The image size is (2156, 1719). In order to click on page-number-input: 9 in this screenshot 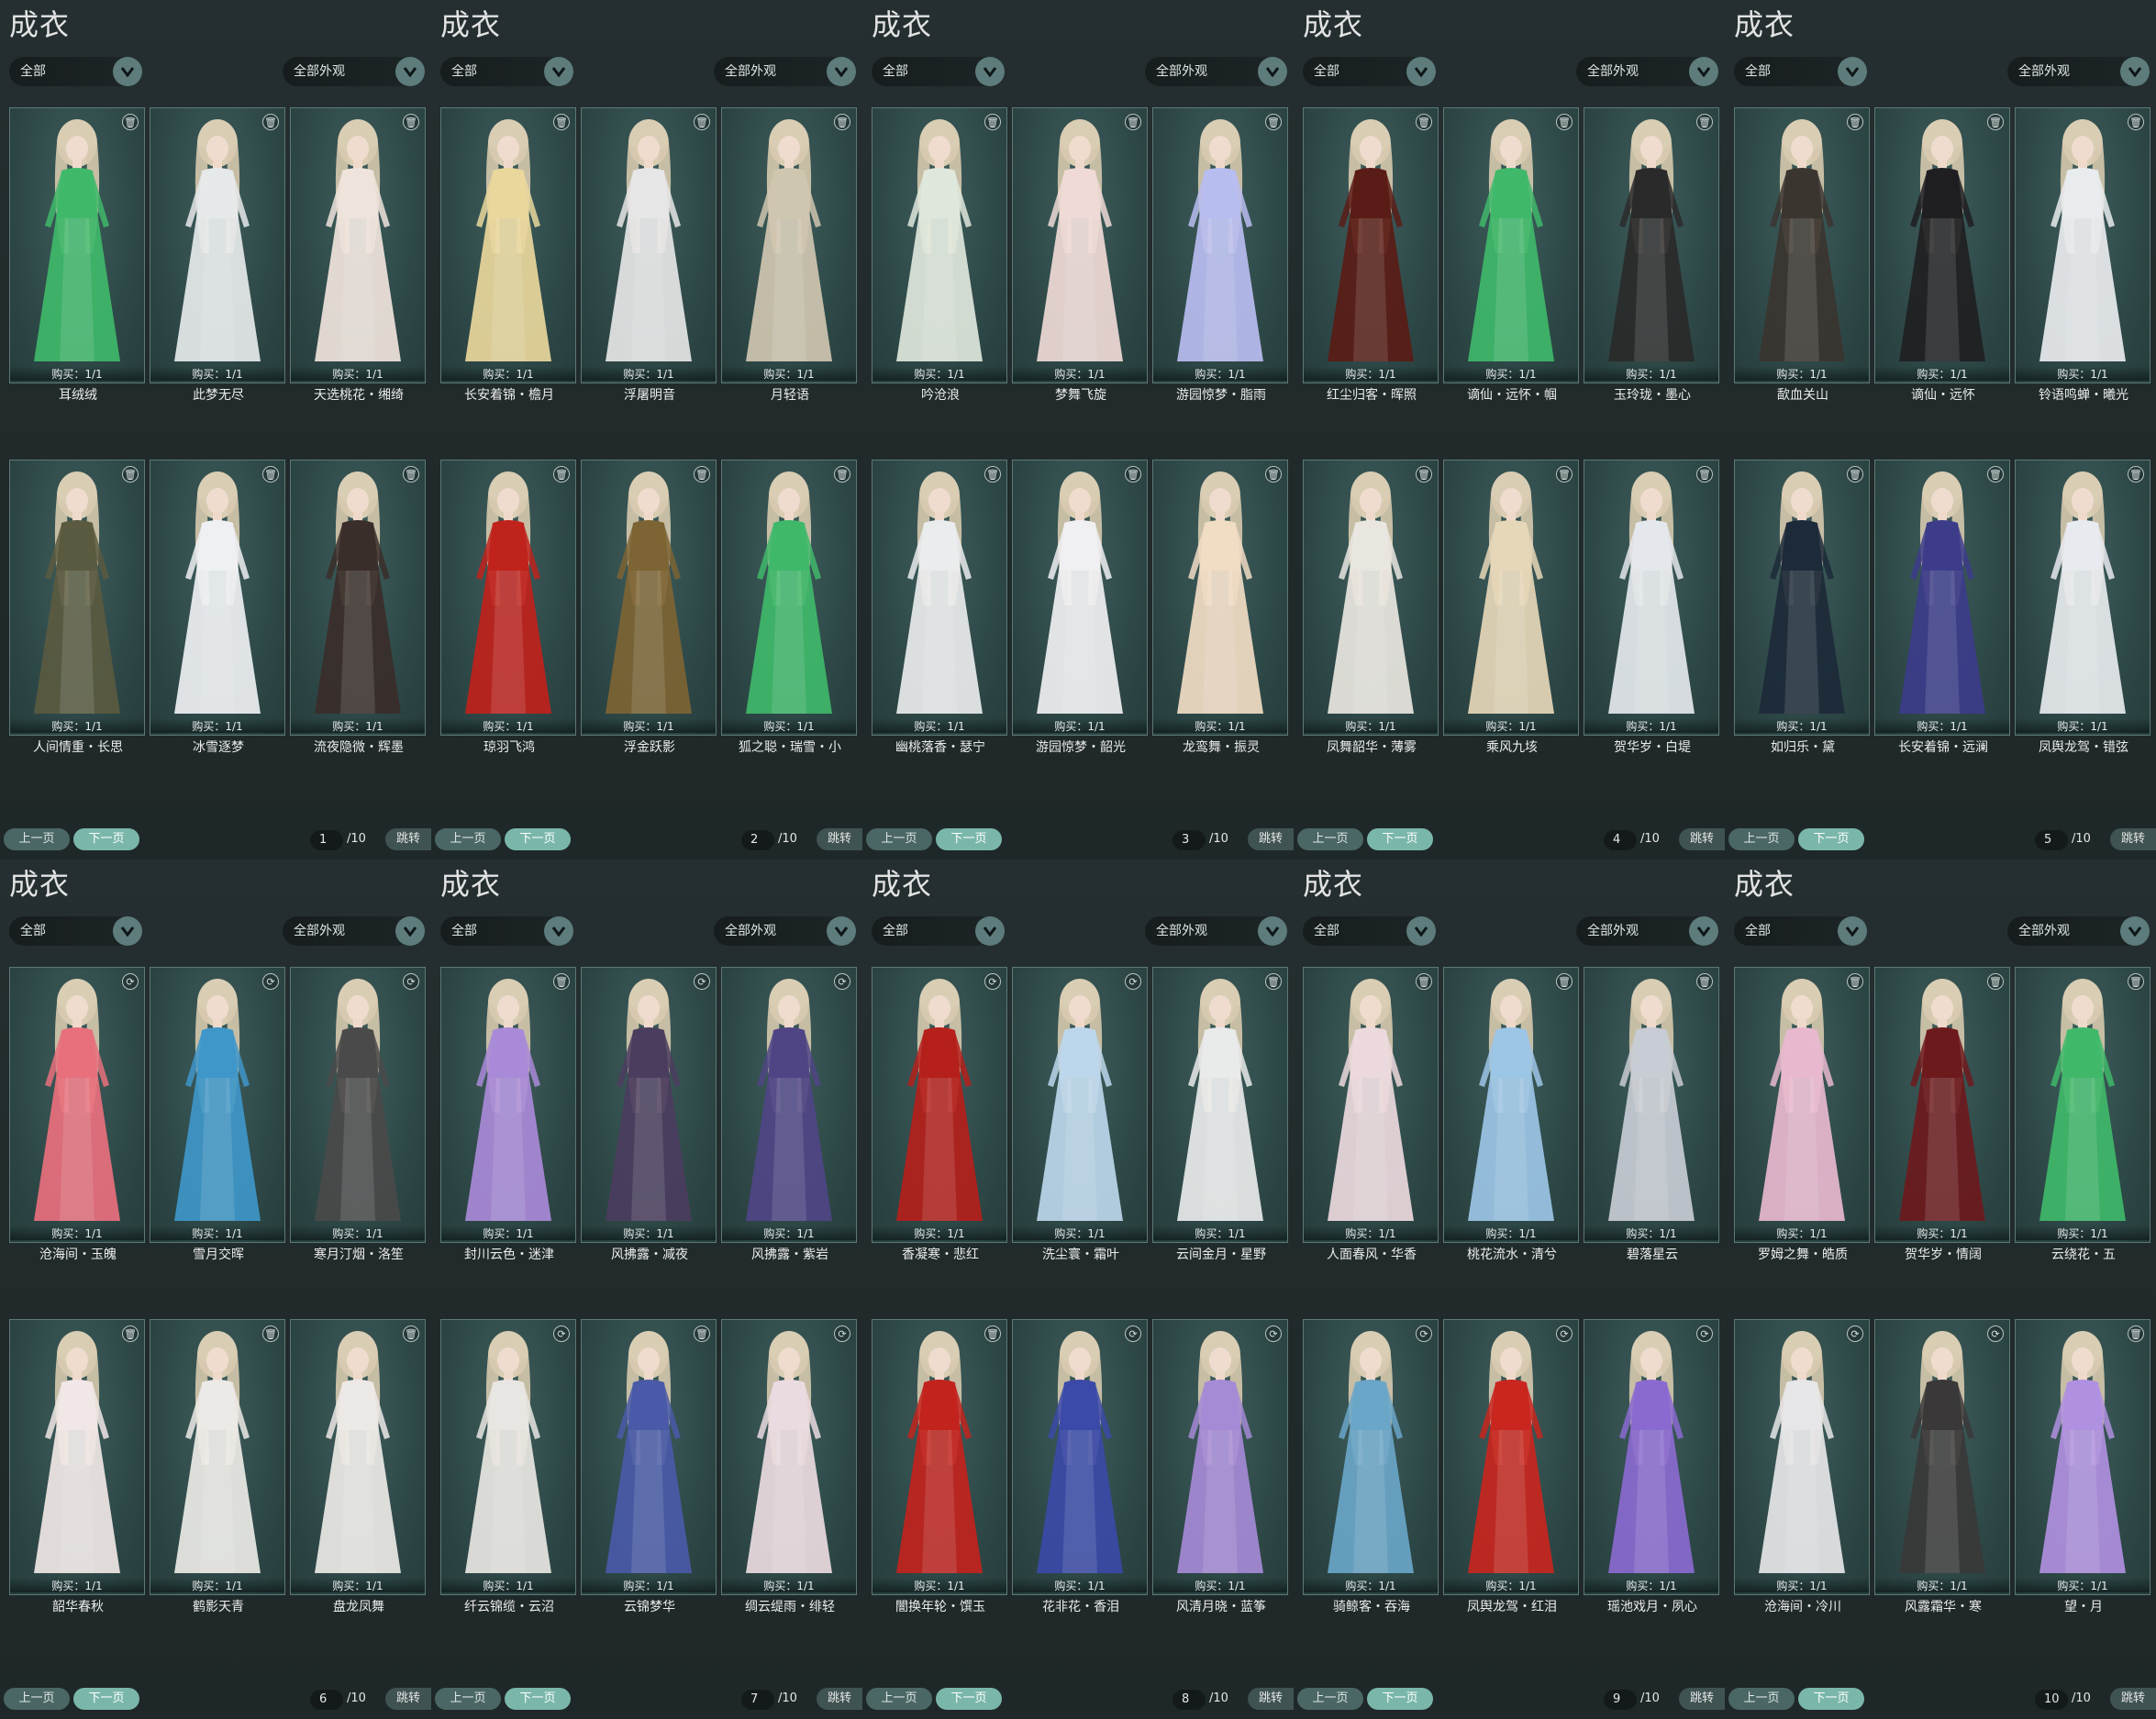, I will do `click(1620, 1700)`.